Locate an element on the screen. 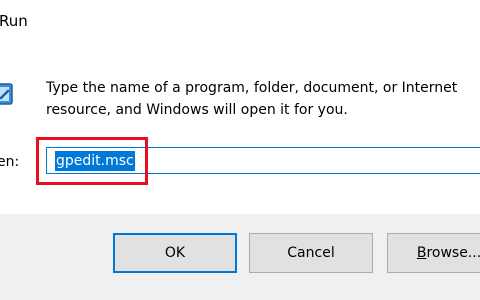  open-label: en: is located at coordinates (10, 162).